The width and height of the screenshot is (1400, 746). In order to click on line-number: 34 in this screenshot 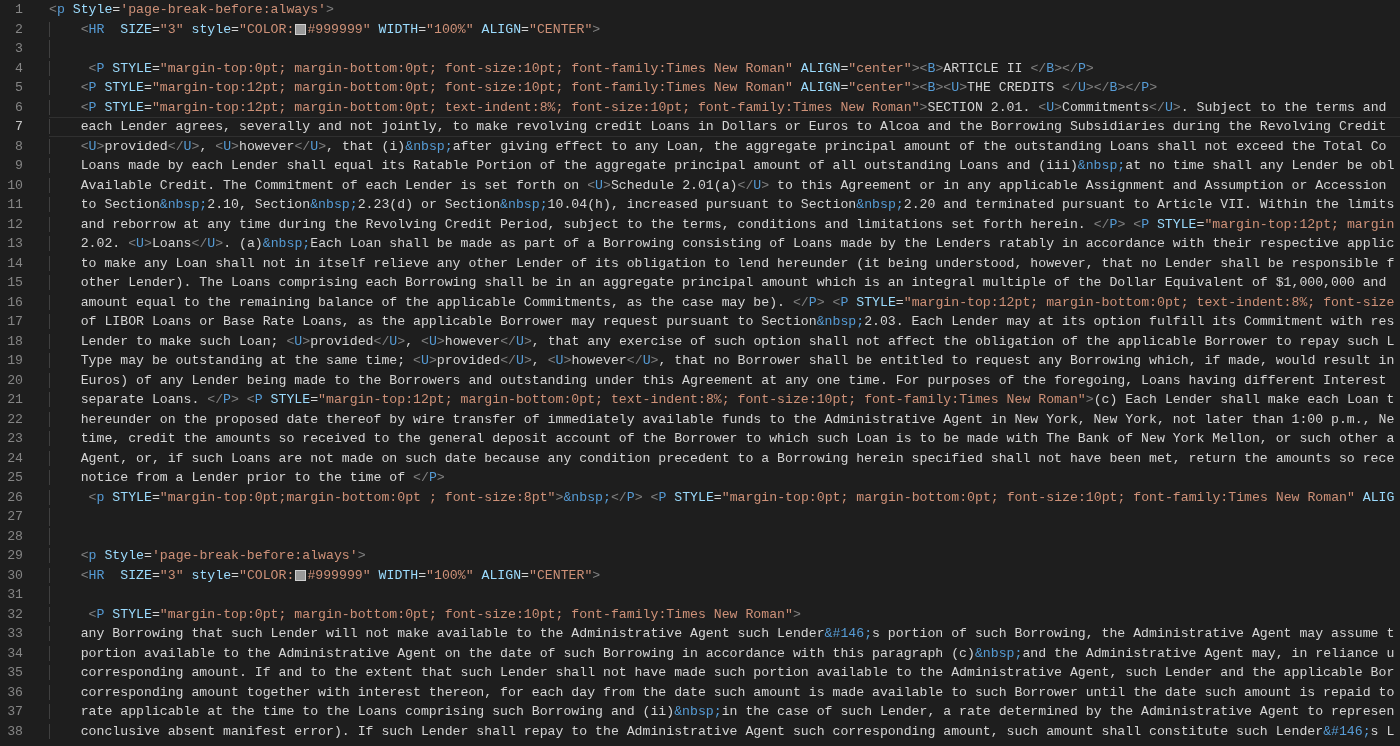, I will do `click(14, 653)`.